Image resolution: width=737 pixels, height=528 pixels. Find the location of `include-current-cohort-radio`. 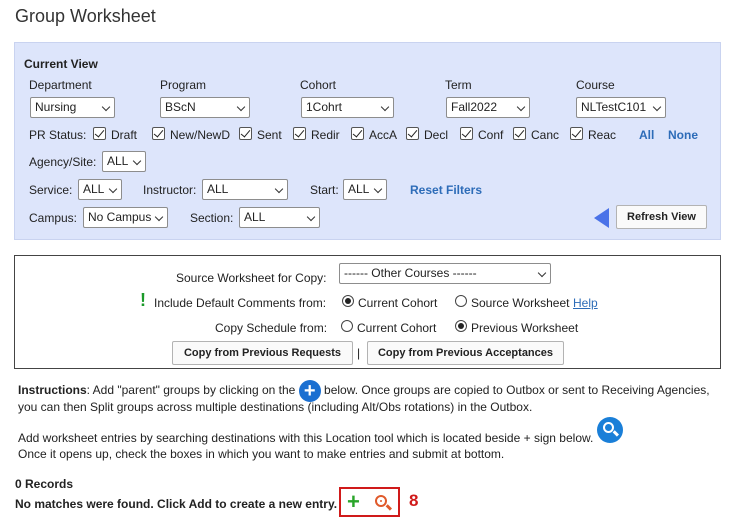

include-current-cohort-radio is located at coordinates (348, 301).